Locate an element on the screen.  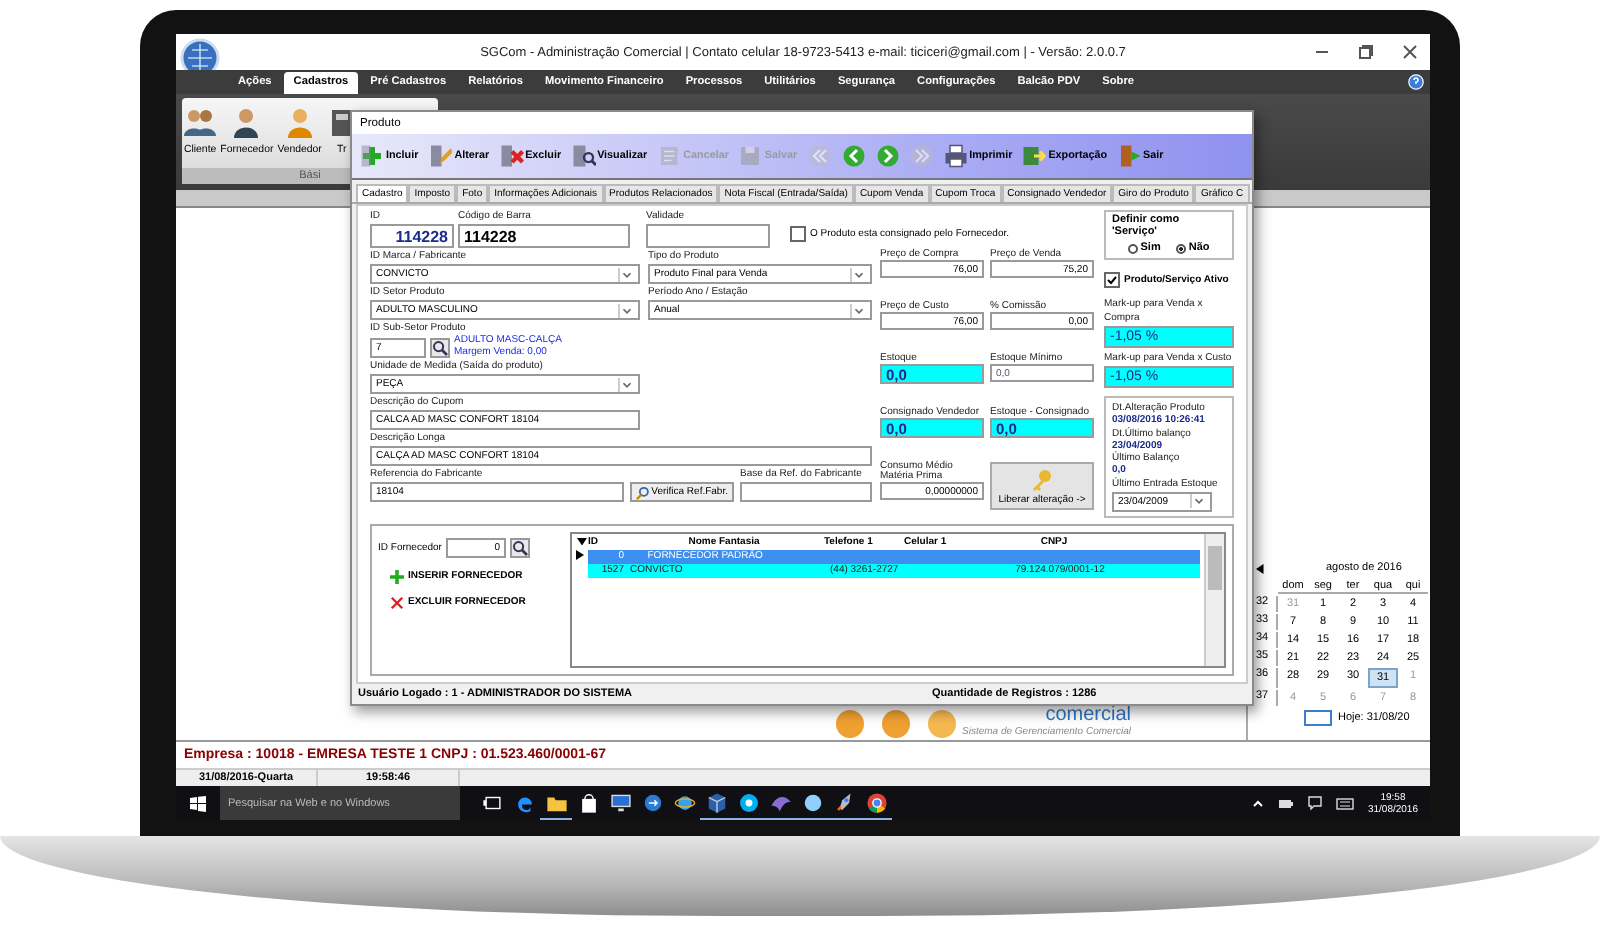
key-icon is located at coordinates (1042, 480).